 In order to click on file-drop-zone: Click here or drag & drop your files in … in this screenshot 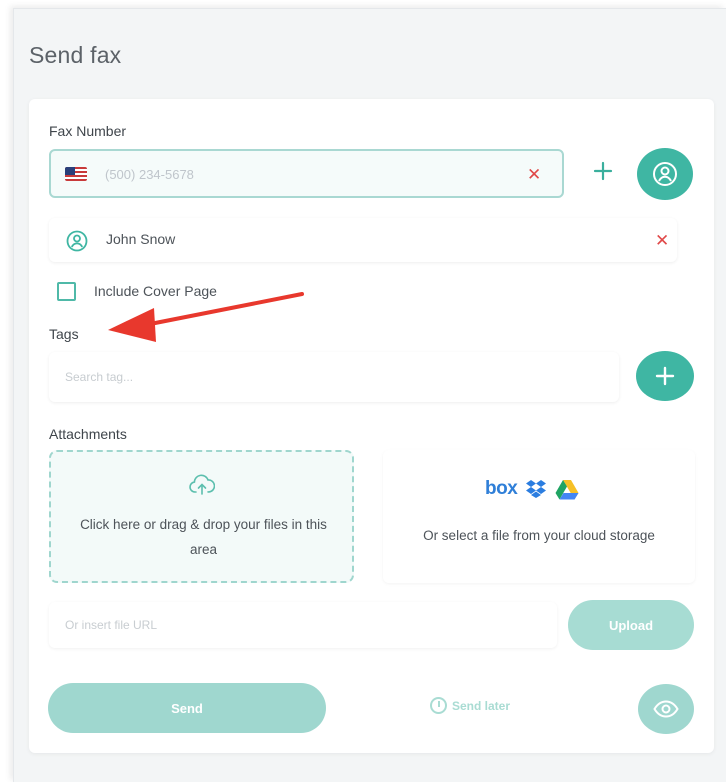, I will do `click(201, 516)`.